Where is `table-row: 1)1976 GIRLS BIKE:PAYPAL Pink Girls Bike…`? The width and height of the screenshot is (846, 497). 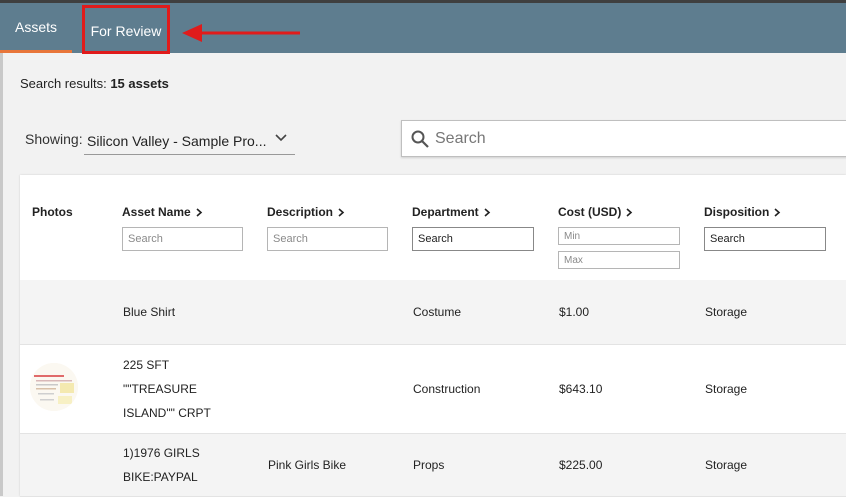 table-row: 1)1976 GIRLS BIKE:PAYPAL Pink Girls Bike… is located at coordinates (433, 465).